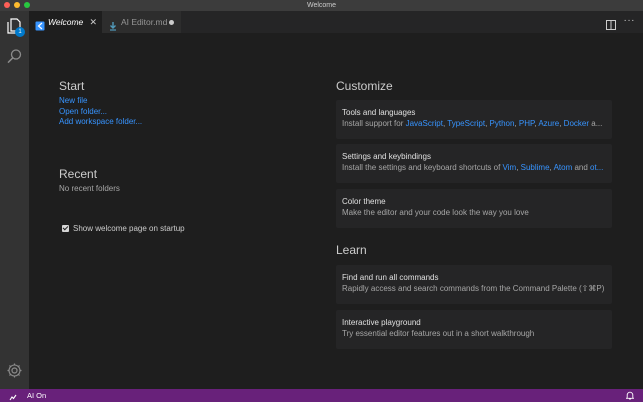 This screenshot has height=402, width=643. Describe the element at coordinates (424, 123) in the screenshot. I see `javascript-link: JavaScript` at that location.